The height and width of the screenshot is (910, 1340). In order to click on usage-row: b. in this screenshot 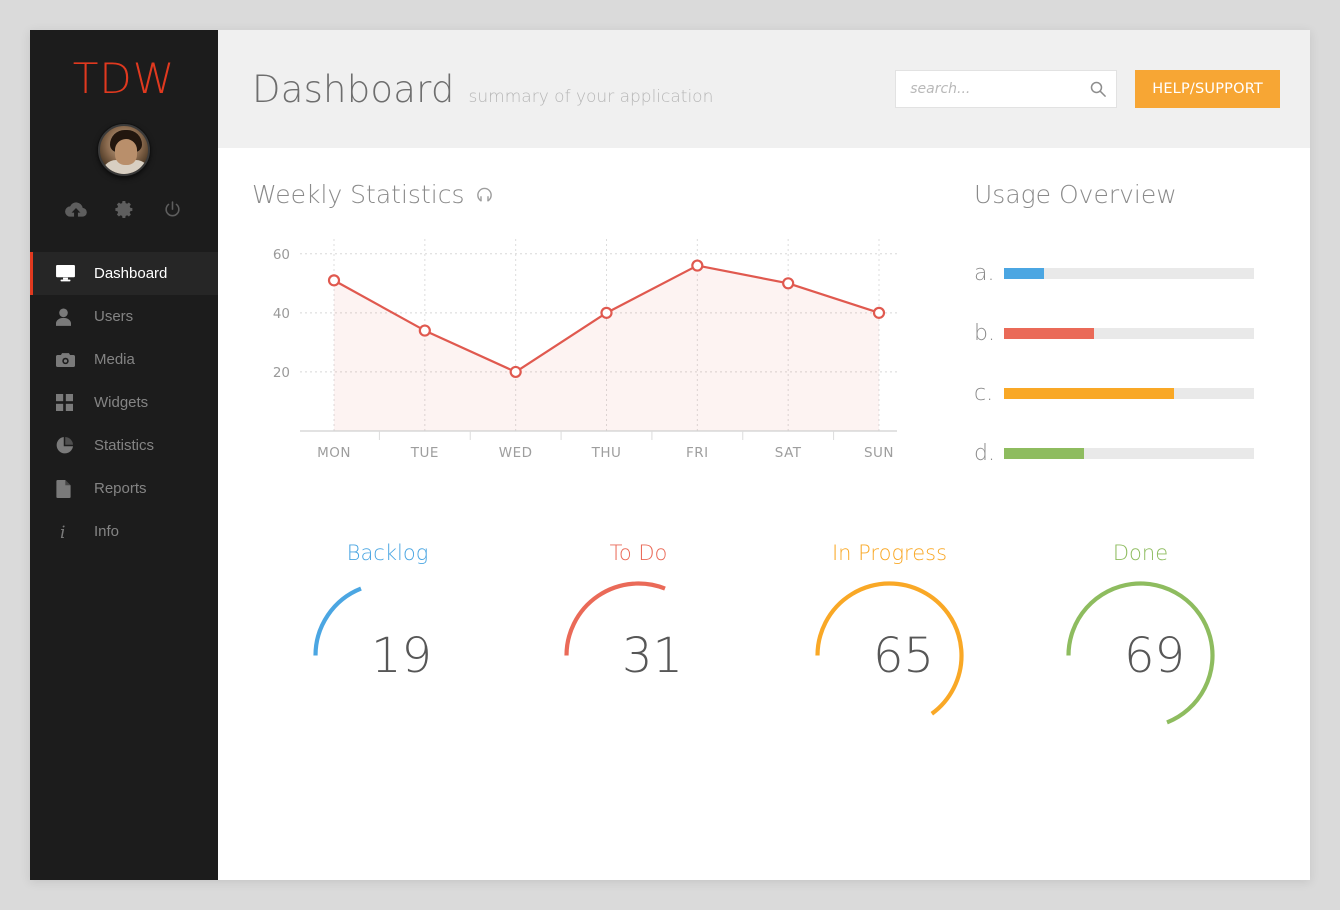, I will do `click(1125, 333)`.